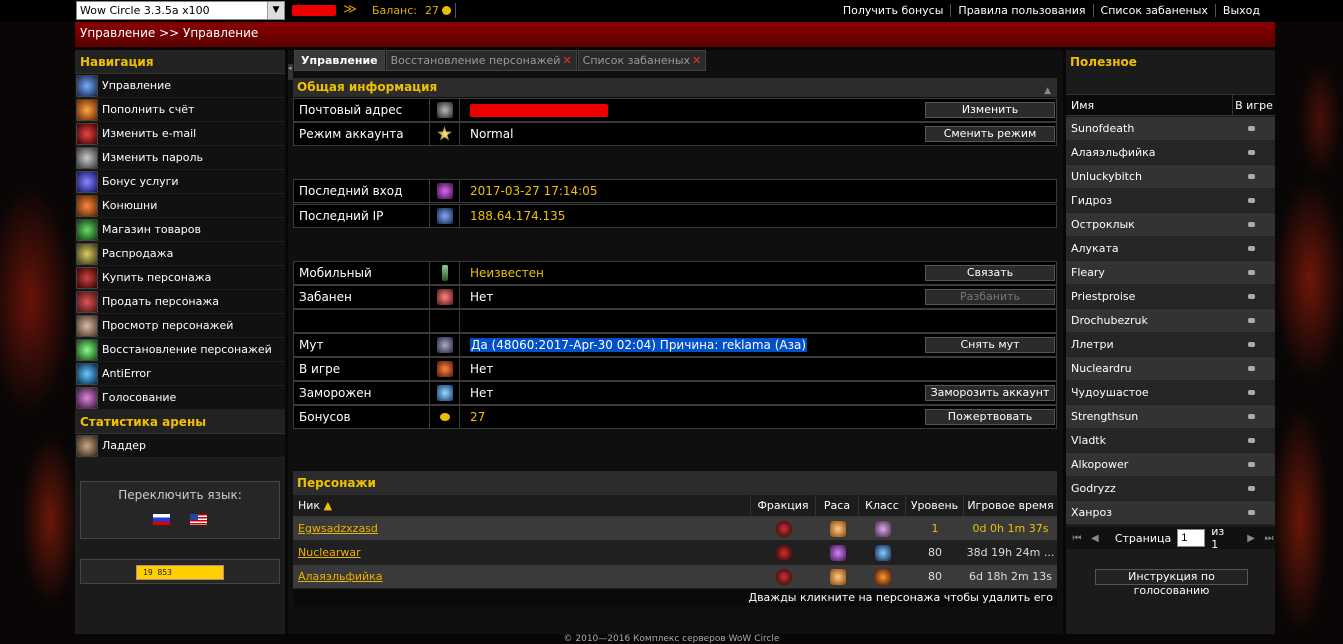 This screenshot has width=1343, height=644. Describe the element at coordinates (990, 134) in the screenshot. I see `change-mode-button: Сменить режим` at that location.